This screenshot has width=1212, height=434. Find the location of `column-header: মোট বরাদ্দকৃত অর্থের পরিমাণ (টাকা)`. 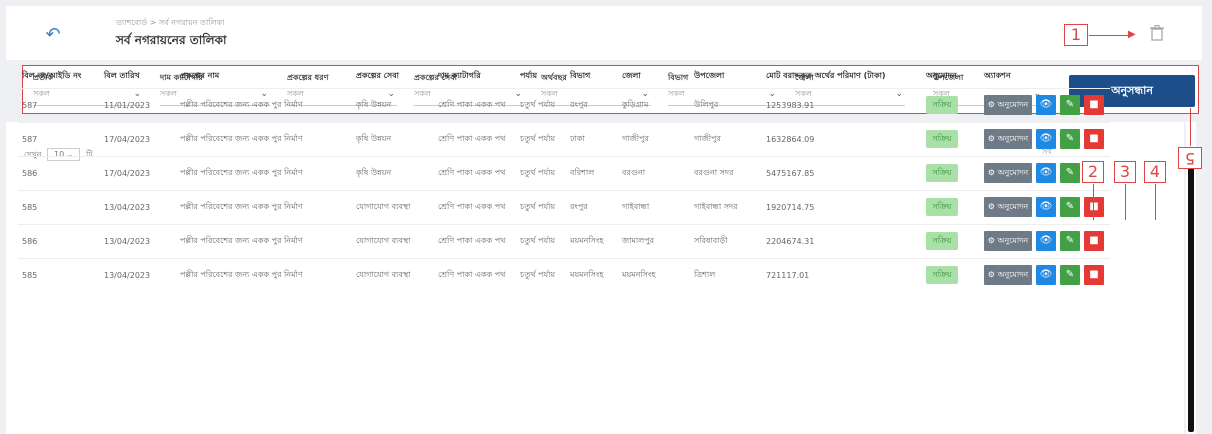

column-header: মোট বরাদ্দকৃত অর্থের পরিমাণ (টাকা) is located at coordinates (826, 76).